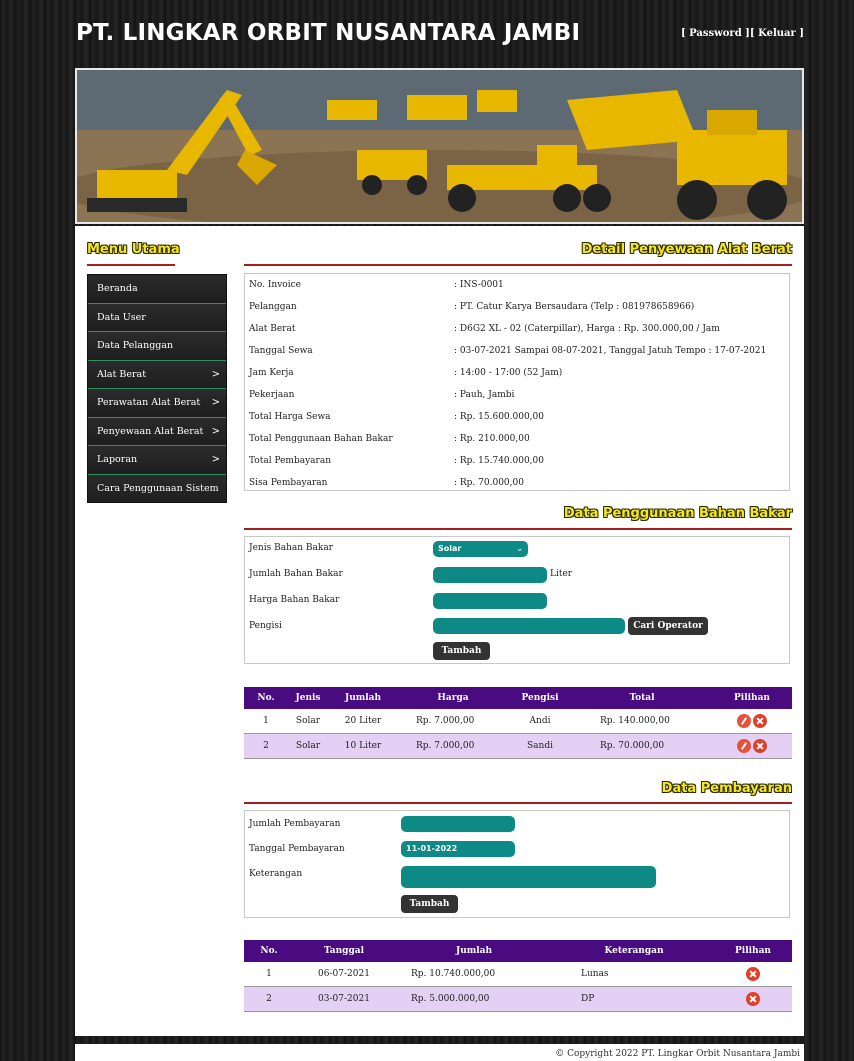  Describe the element at coordinates (519, 548) in the screenshot. I see `chevron-down-icon: ⌄` at that location.